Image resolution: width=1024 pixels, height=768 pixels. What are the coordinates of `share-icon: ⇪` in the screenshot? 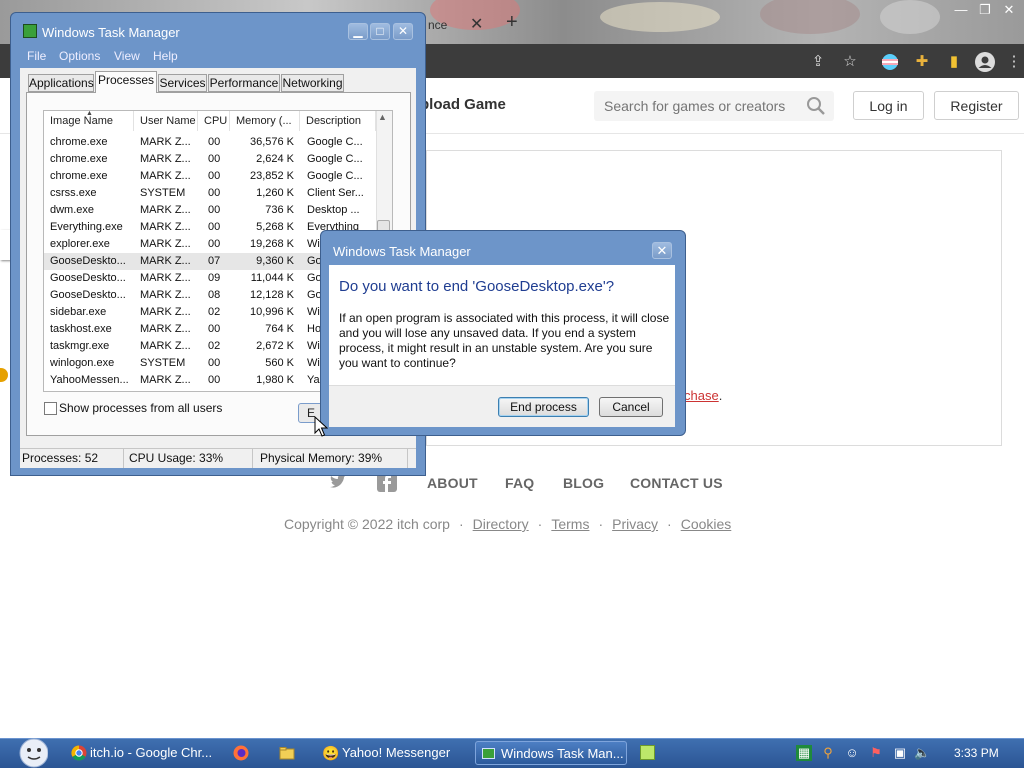 It's located at (818, 62).